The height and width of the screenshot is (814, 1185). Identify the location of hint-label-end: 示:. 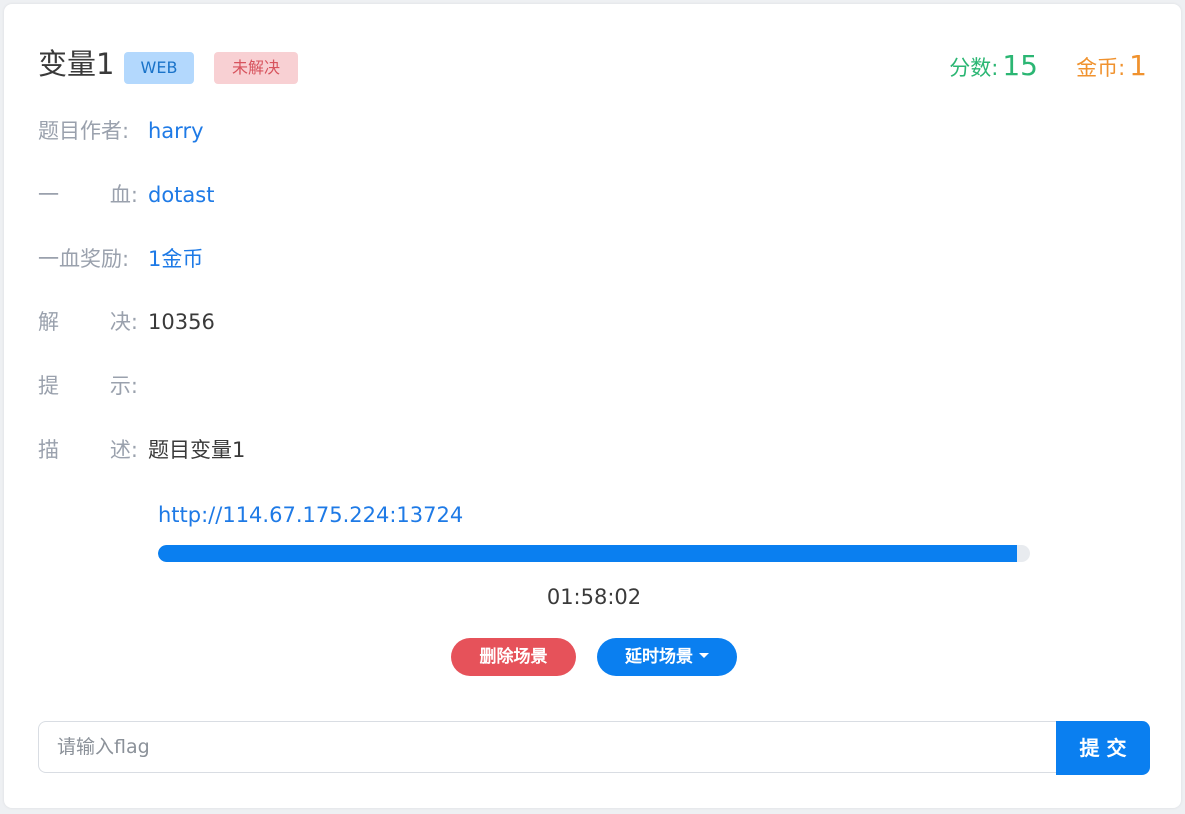
(123, 386).